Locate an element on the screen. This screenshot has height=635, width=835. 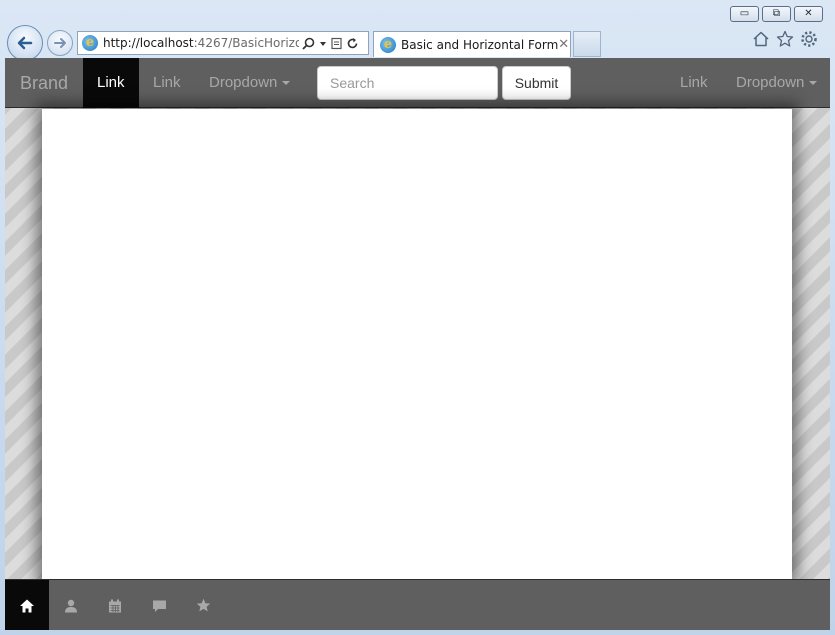
refresh-icon is located at coordinates (352, 43).